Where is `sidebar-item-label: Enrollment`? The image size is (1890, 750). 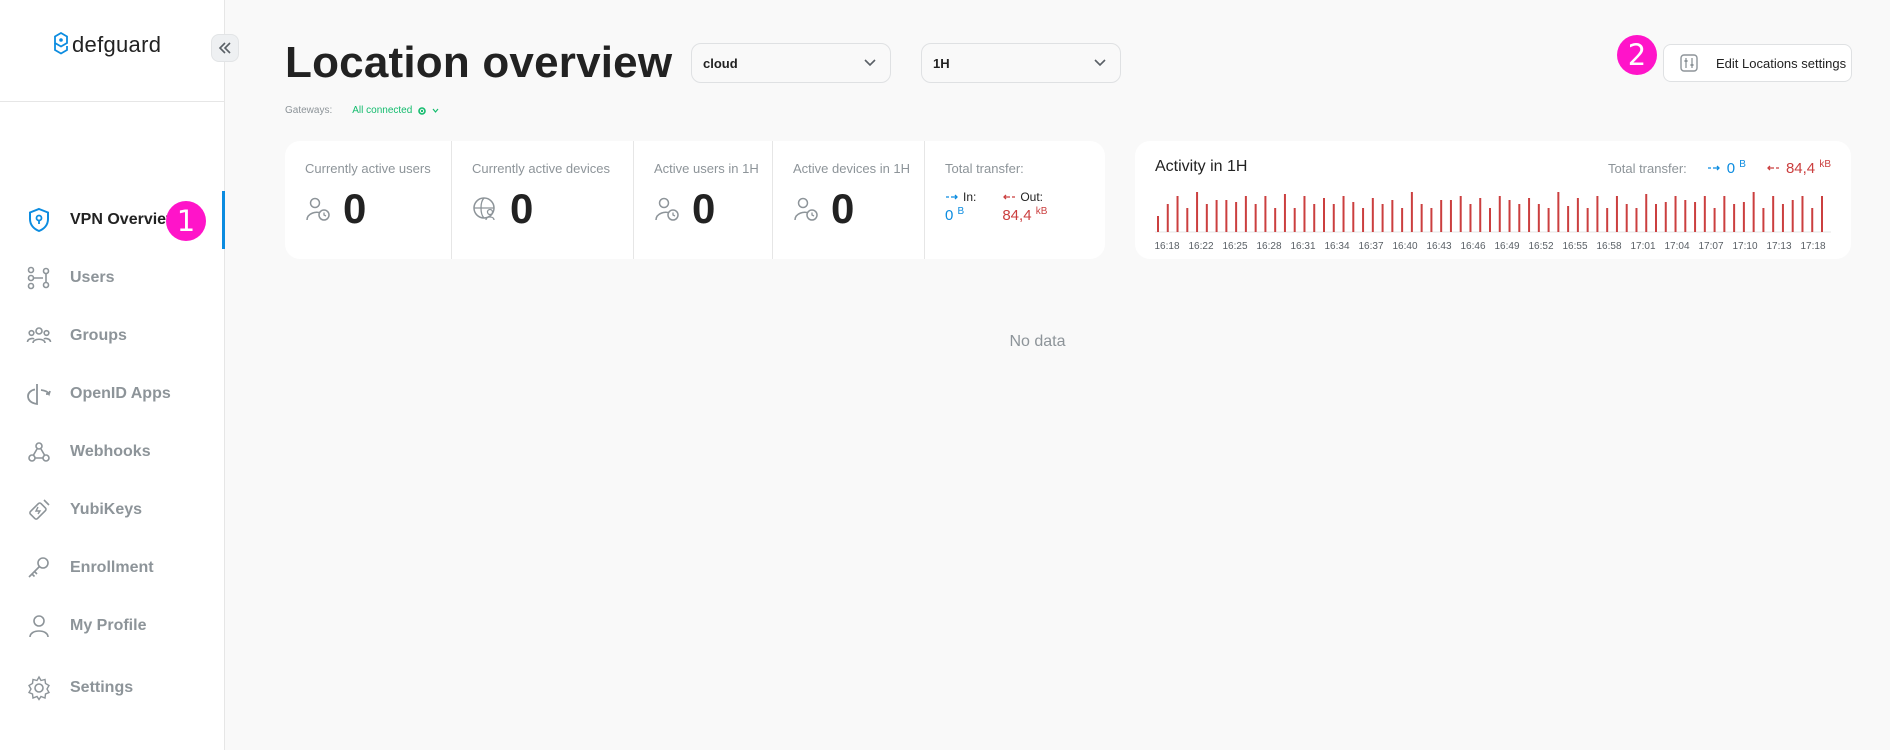
sidebar-item-label: Enrollment is located at coordinates (112, 567).